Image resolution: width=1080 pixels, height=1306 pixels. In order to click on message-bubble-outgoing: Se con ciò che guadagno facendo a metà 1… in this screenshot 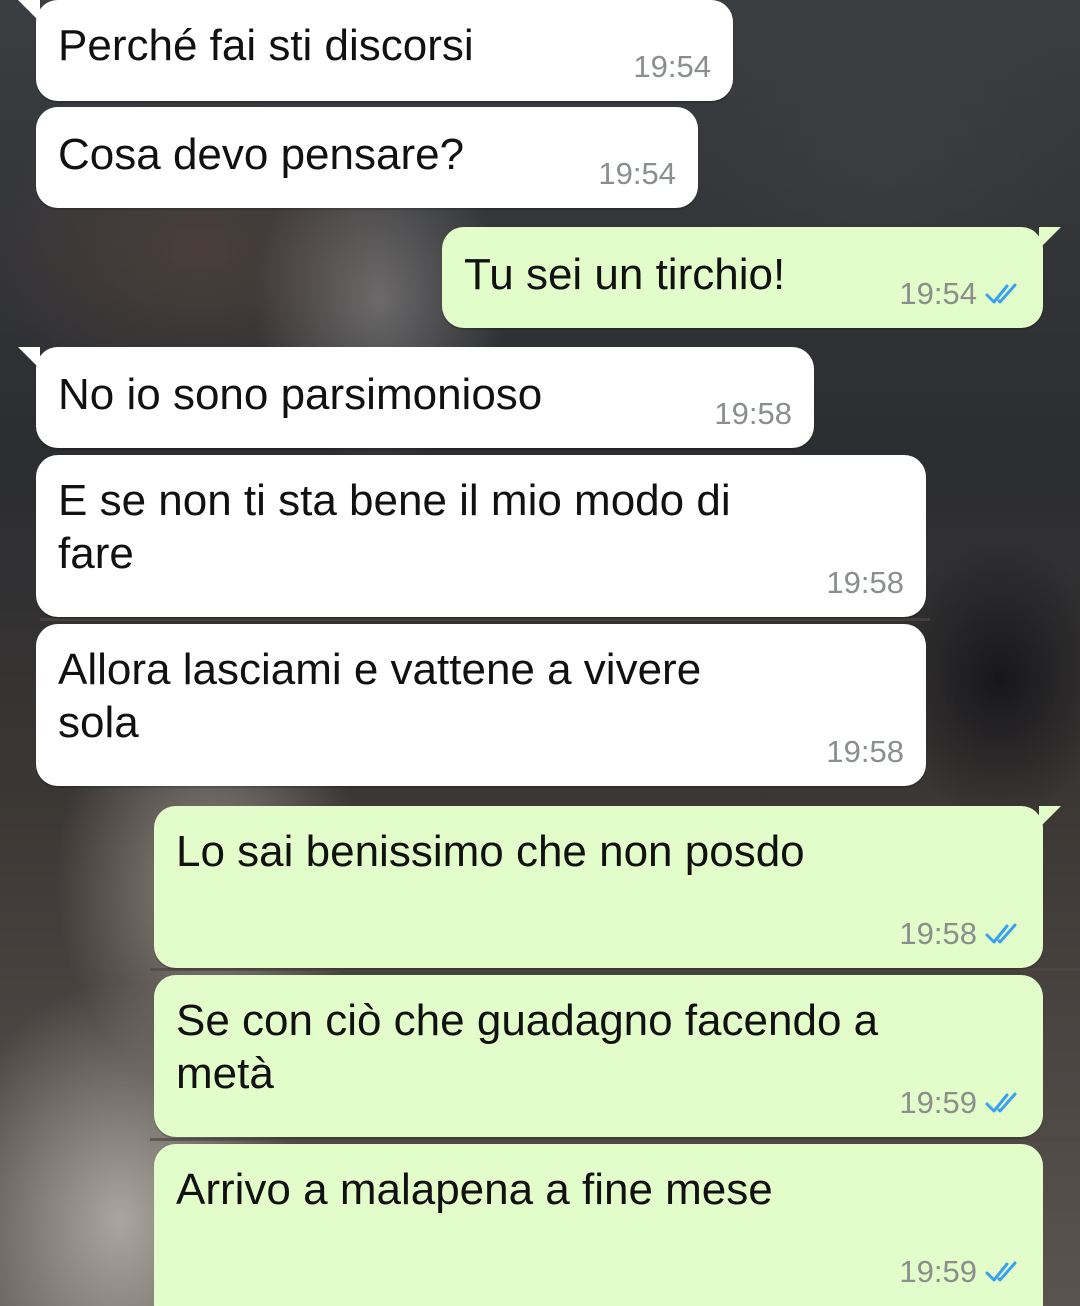, I will do `click(598, 1056)`.